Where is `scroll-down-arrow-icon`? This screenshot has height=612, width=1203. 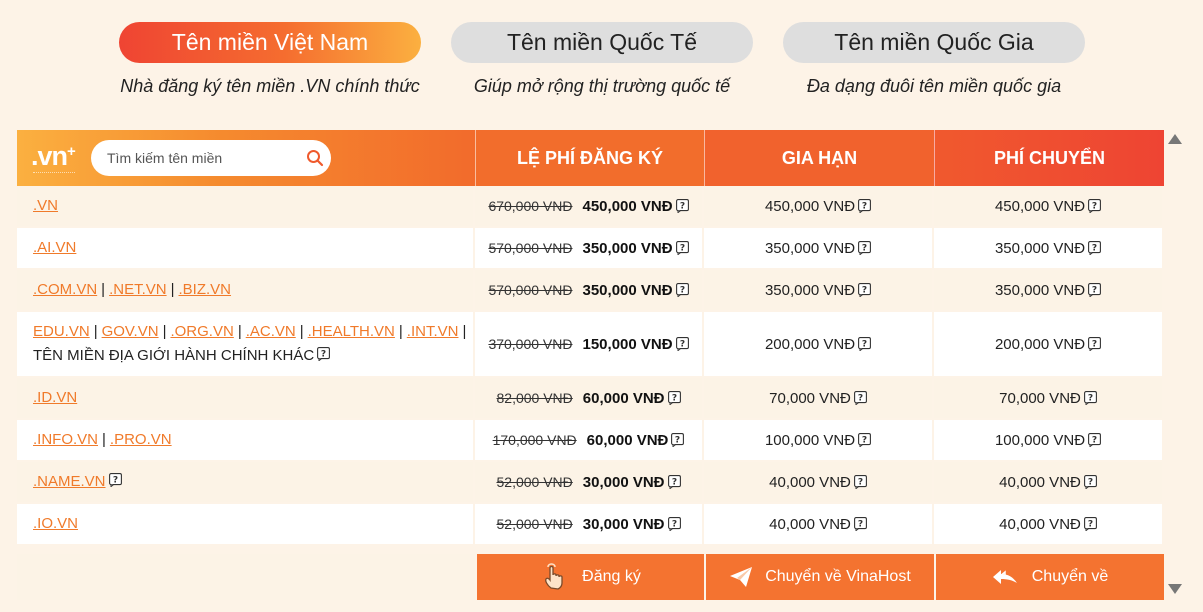 scroll-down-arrow-icon is located at coordinates (1175, 589).